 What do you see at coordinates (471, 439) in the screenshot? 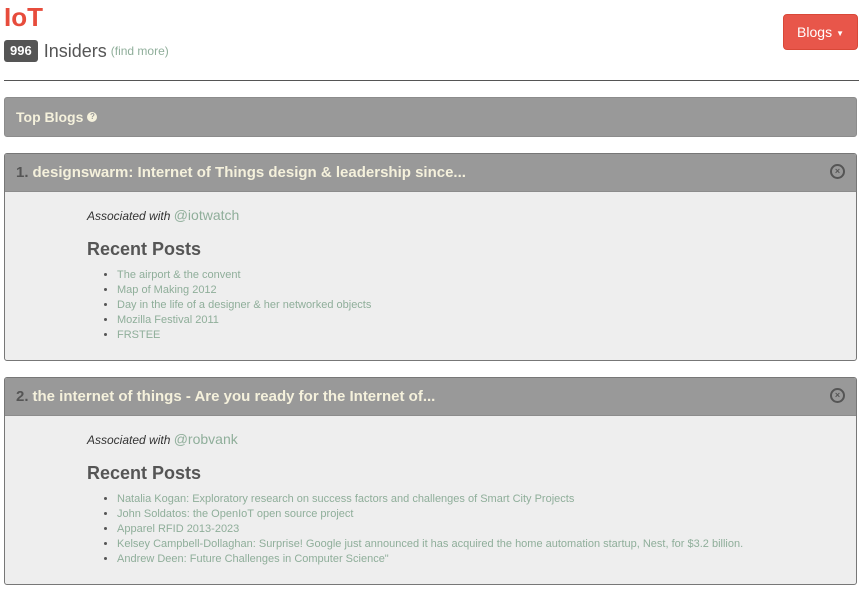
I see `associated-with: Associated with @robvank` at bounding box center [471, 439].